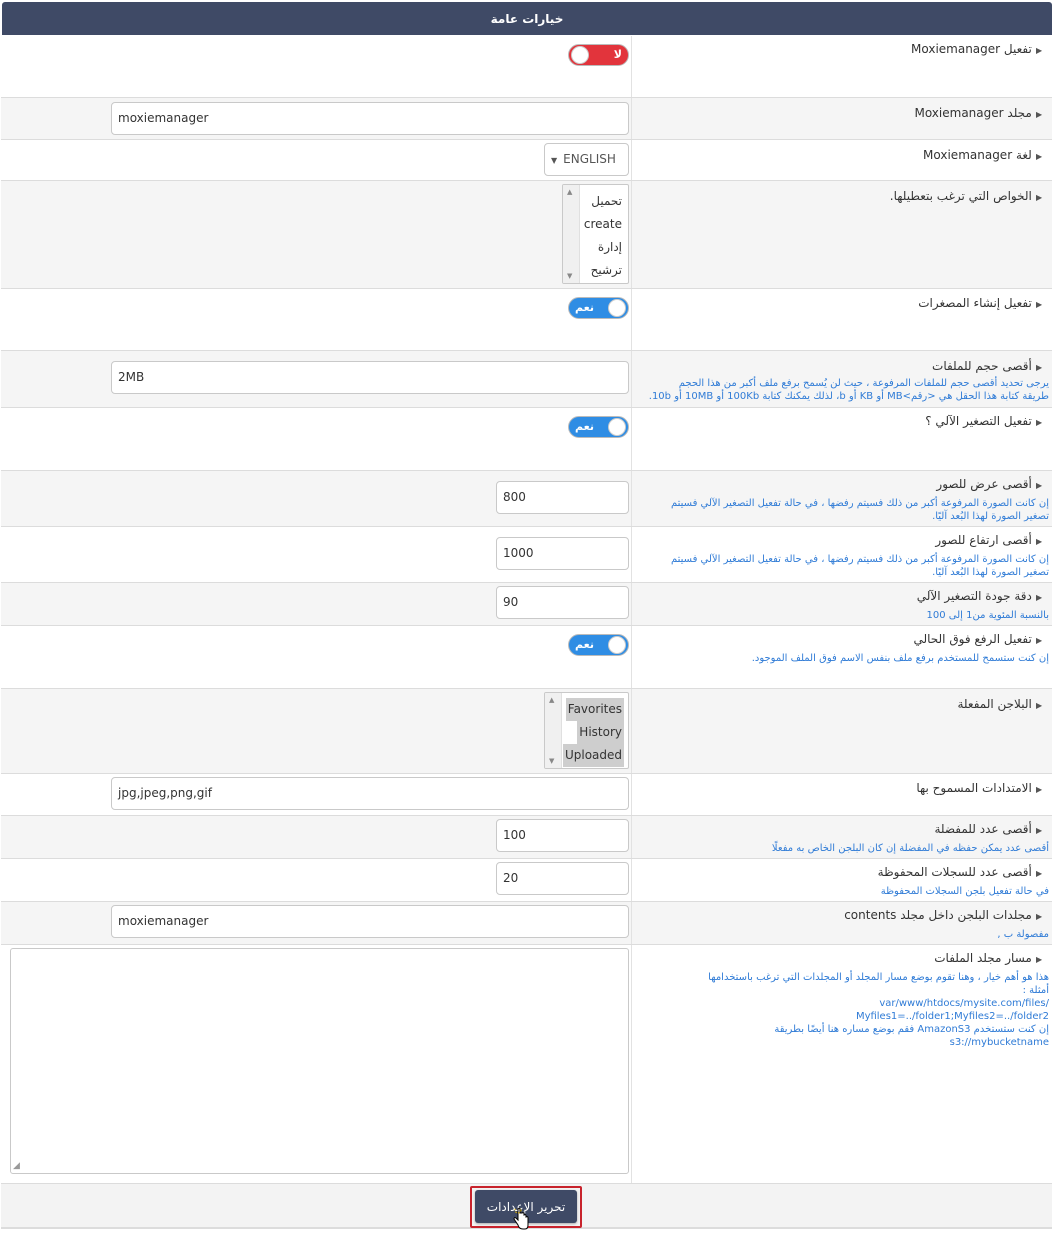 Image resolution: width=1053 pixels, height=1234 pixels. What do you see at coordinates (960, 196) in the screenshot?
I see `field-label: الخواص التي ترغب بتعطيلها.` at bounding box center [960, 196].